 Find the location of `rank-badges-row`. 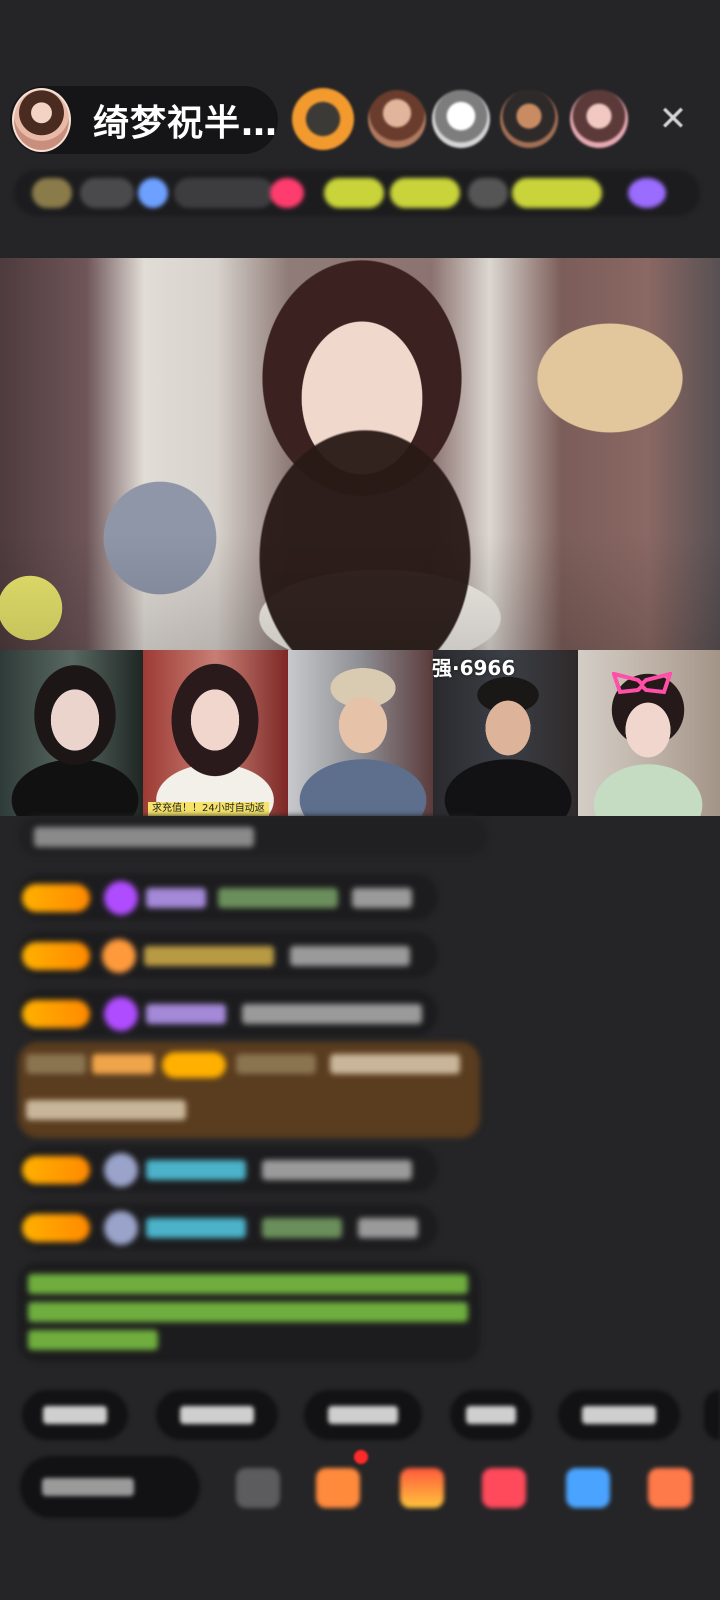

rank-badges-row is located at coordinates (357, 193).